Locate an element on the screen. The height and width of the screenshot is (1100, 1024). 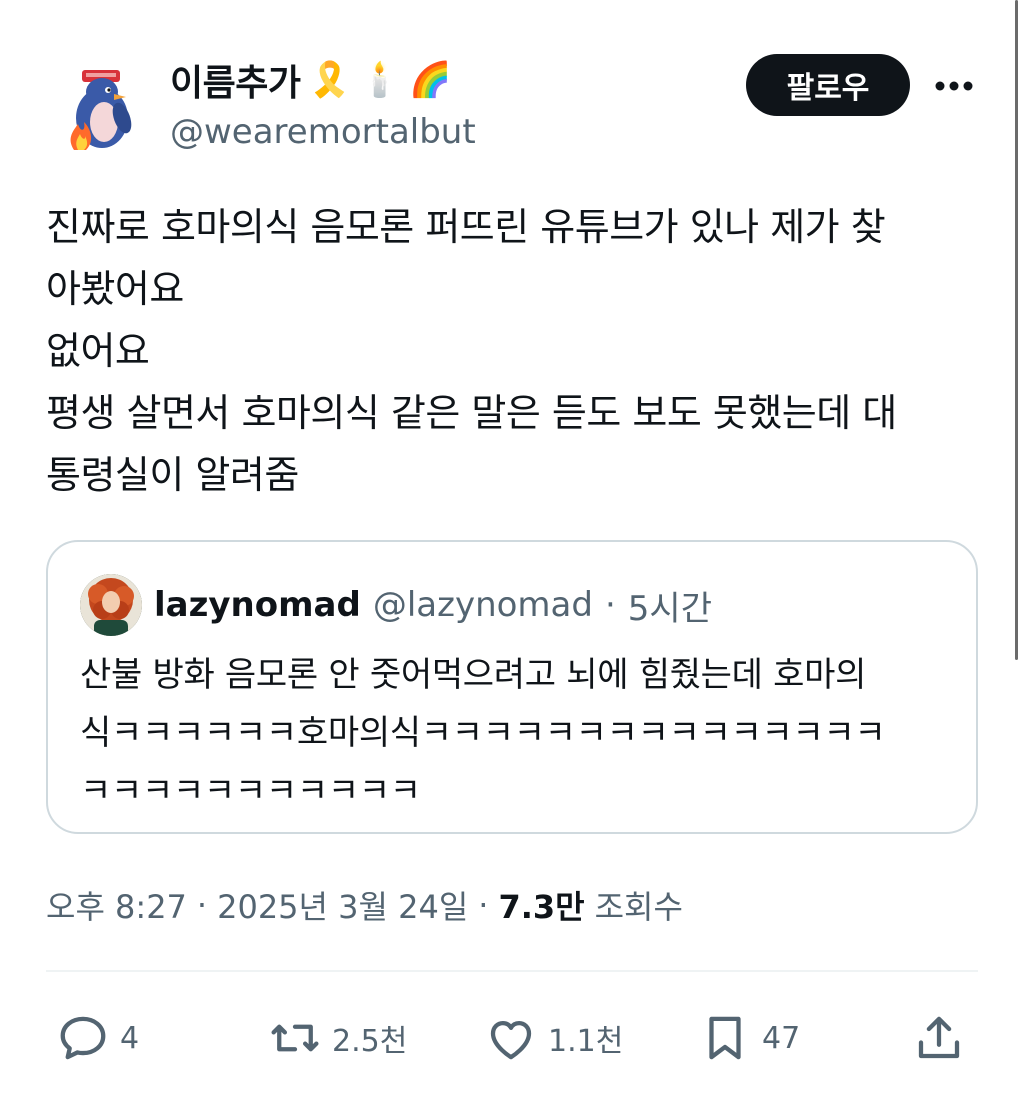
author-handle: @wearemortalbut is located at coordinates (323, 132).